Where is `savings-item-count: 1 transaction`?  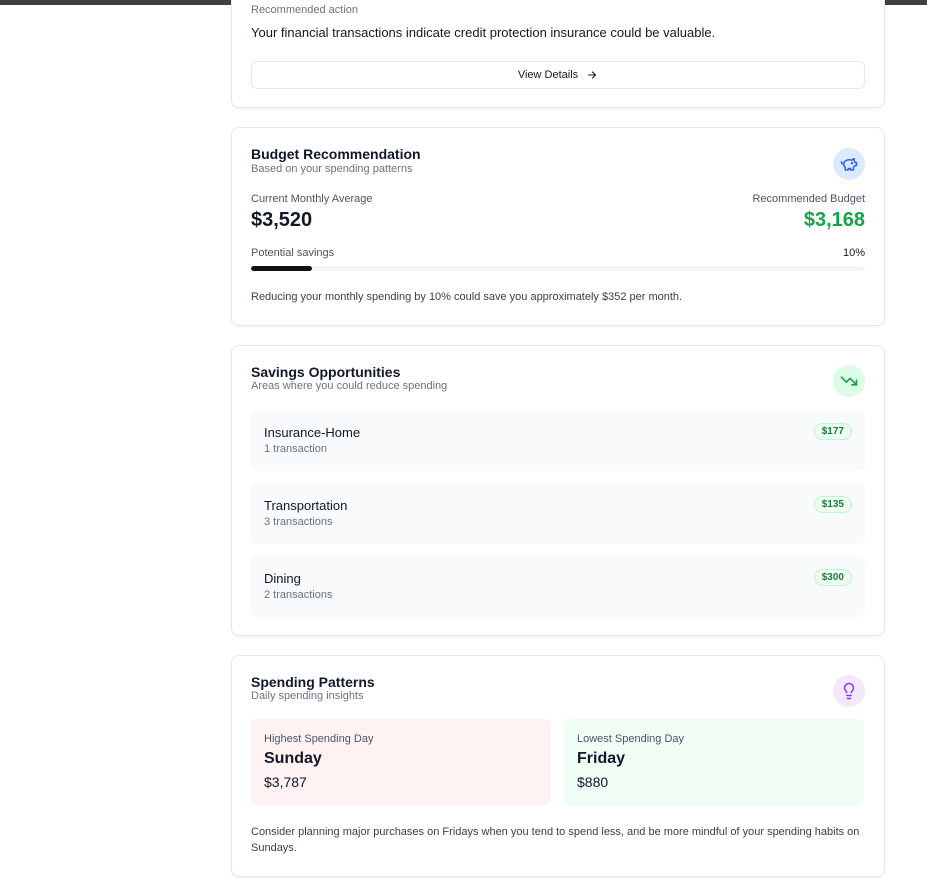 savings-item-count: 1 transaction is located at coordinates (295, 449).